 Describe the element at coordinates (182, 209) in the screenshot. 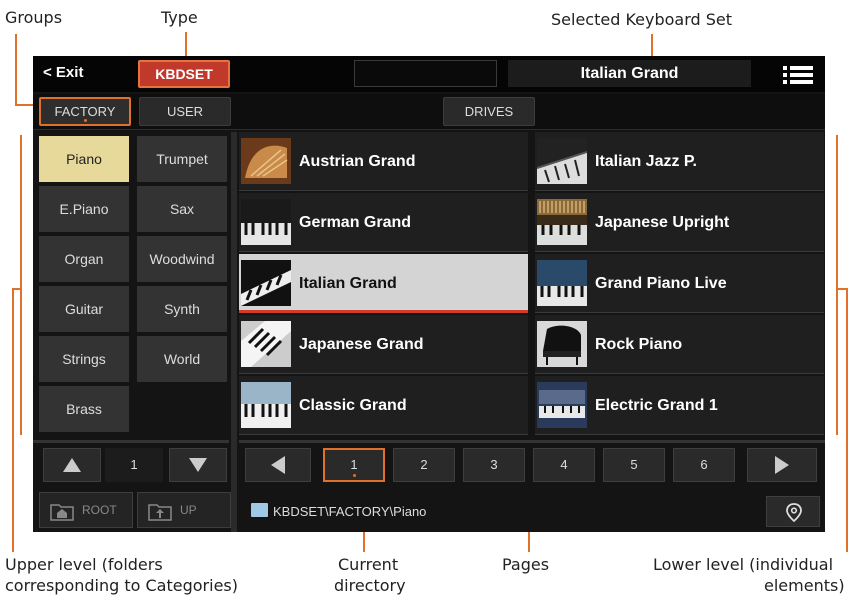

I see `category-sax: Sax` at that location.